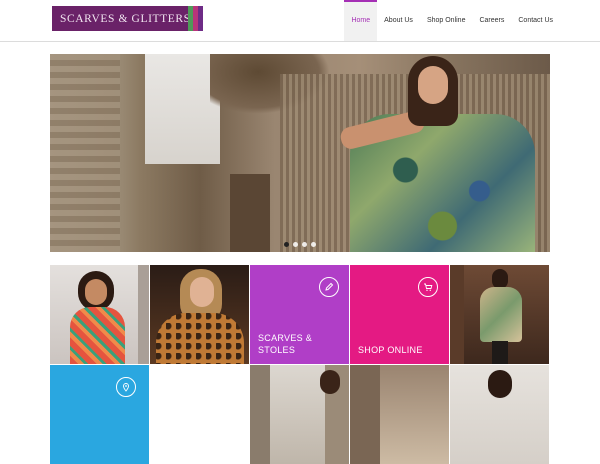  Describe the element at coordinates (398, 20) in the screenshot. I see `nav-about-us: About Us` at that location.